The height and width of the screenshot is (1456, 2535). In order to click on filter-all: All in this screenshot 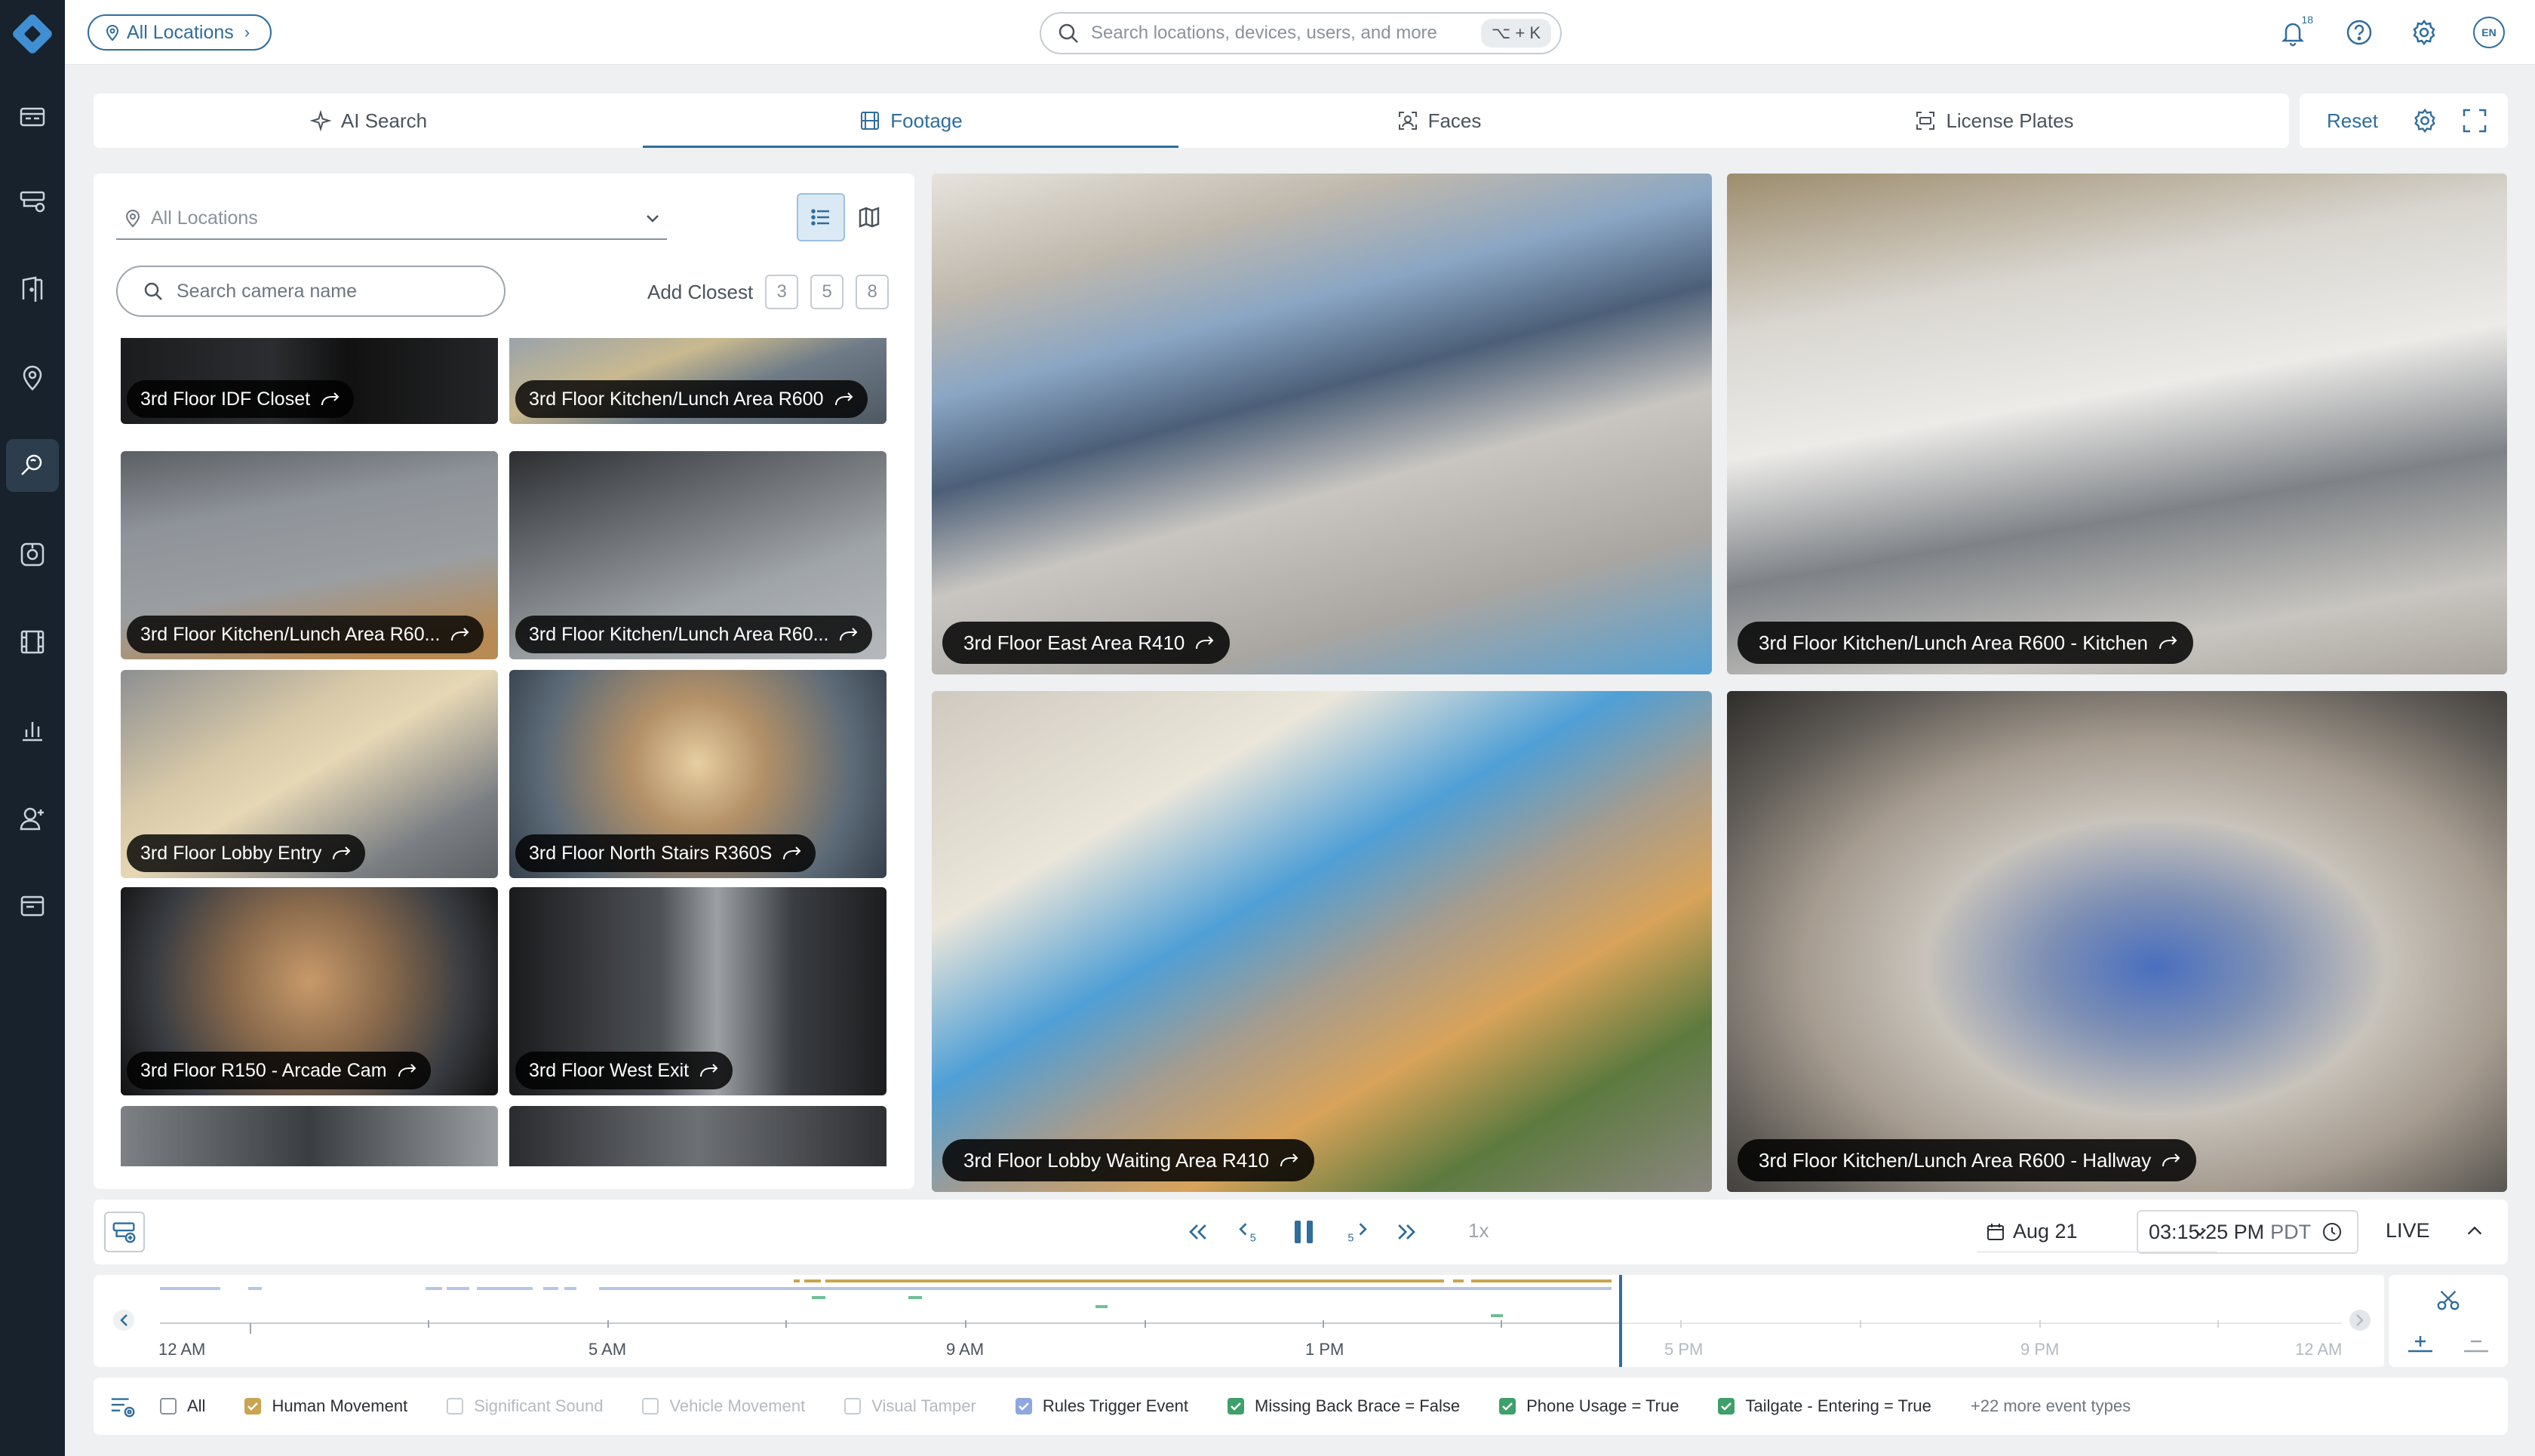, I will do `click(182, 1406)`.